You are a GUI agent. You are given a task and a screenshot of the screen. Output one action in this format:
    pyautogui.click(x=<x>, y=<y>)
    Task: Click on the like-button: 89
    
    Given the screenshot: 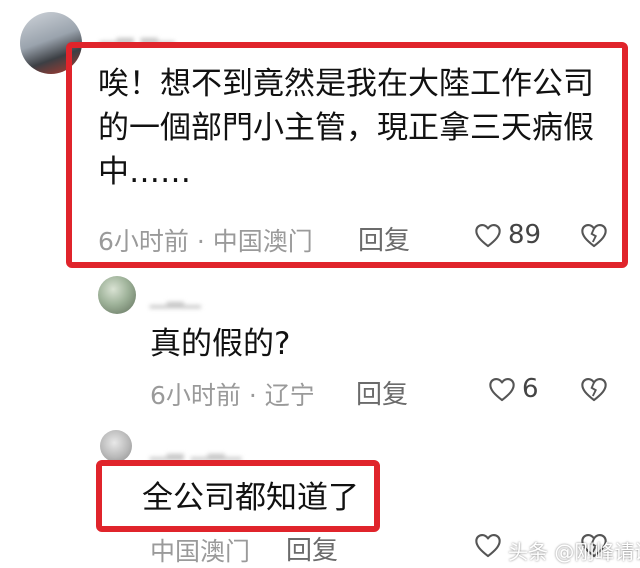 What is the action you would take?
    pyautogui.click(x=507, y=235)
    